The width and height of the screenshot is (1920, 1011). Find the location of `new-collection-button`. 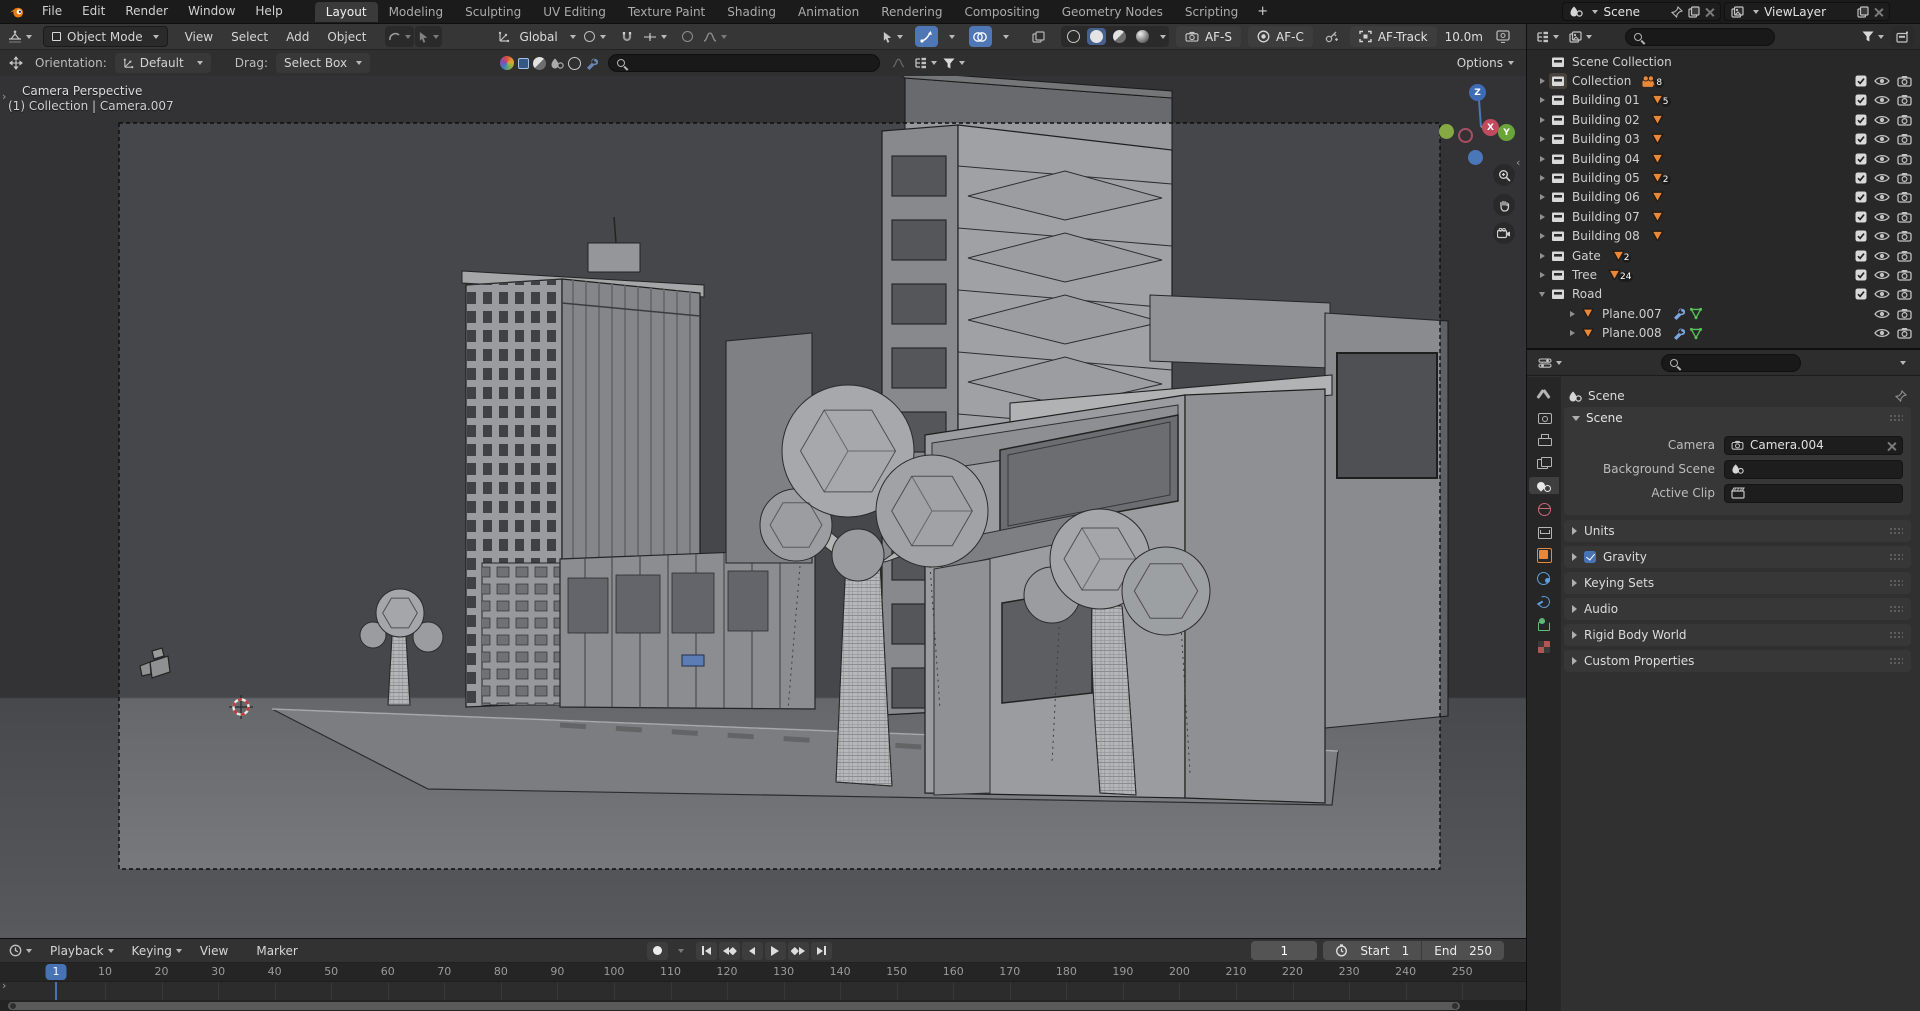

new-collection-button is located at coordinates (1902, 36).